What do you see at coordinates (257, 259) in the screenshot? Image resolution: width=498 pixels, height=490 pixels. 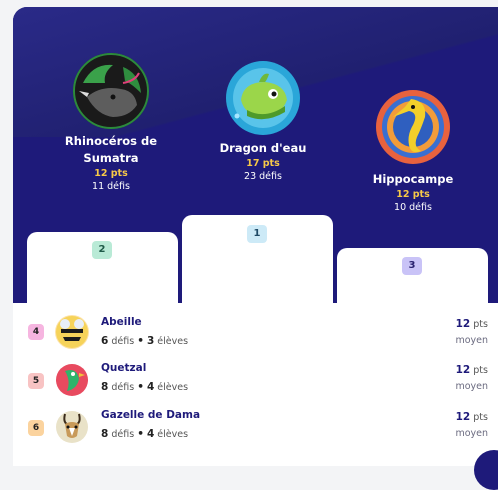 I see `podium-step-first: 1` at bounding box center [257, 259].